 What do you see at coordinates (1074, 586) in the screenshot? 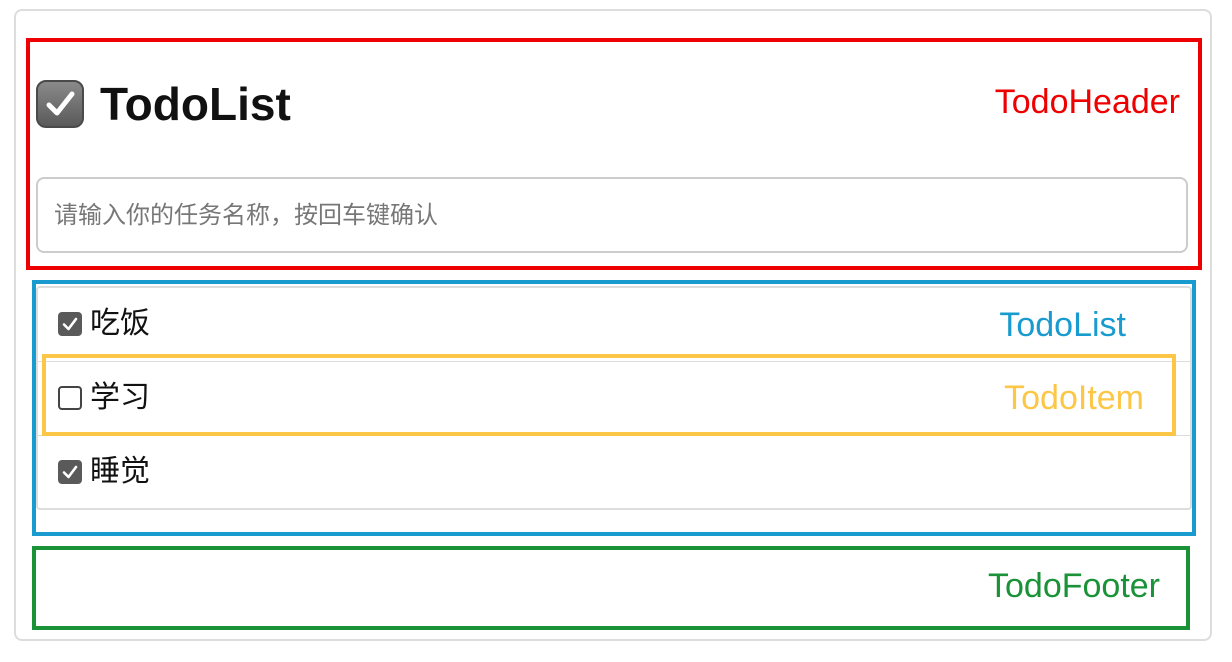
I see `todo-footer-annotation: TodoFooter` at bounding box center [1074, 586].